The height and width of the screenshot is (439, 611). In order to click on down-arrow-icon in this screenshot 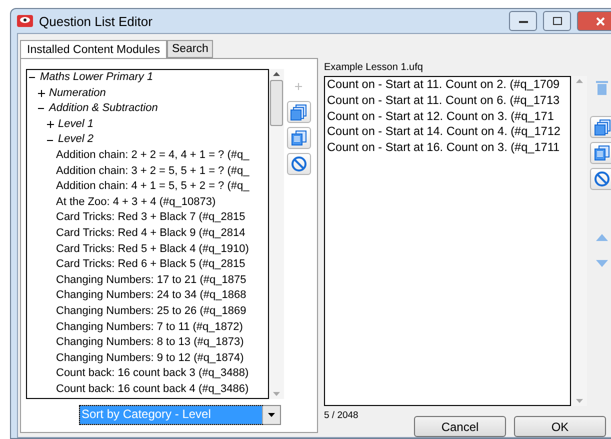, I will do `click(602, 263)`.